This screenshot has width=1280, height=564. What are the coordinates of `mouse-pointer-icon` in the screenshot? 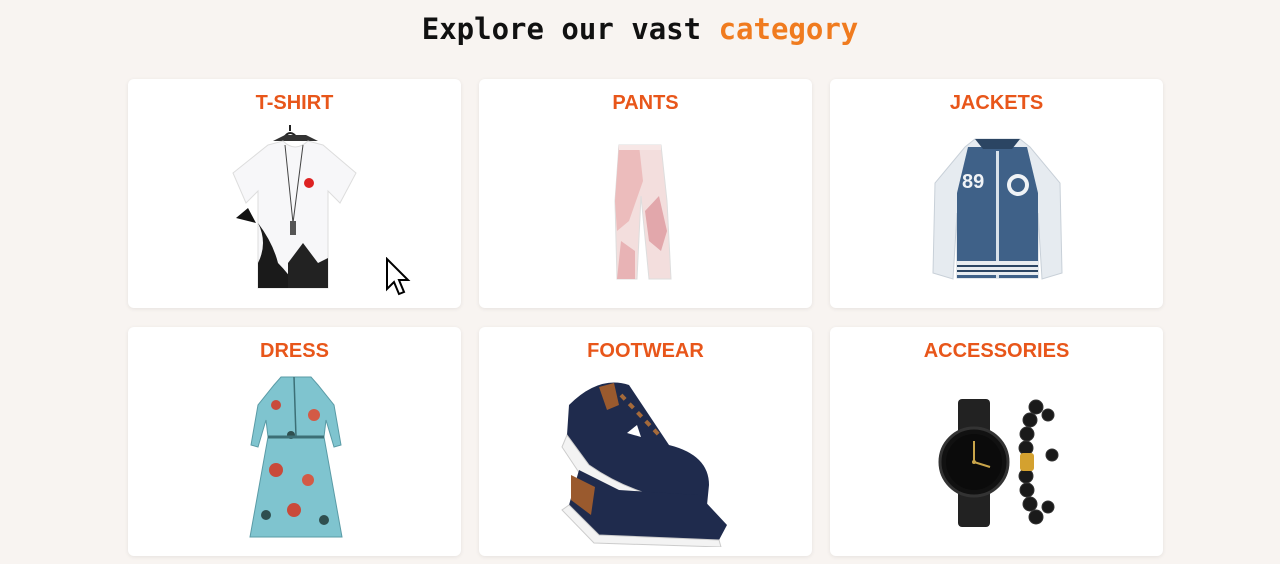 It's located at (398, 276).